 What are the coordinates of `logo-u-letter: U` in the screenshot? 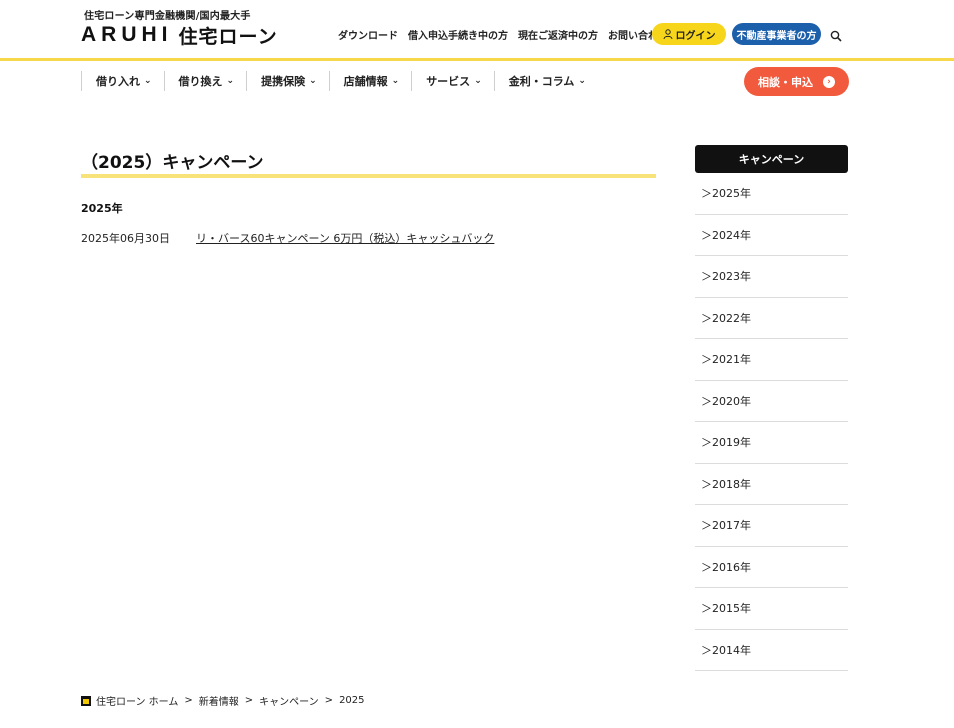 It's located at (131, 34).